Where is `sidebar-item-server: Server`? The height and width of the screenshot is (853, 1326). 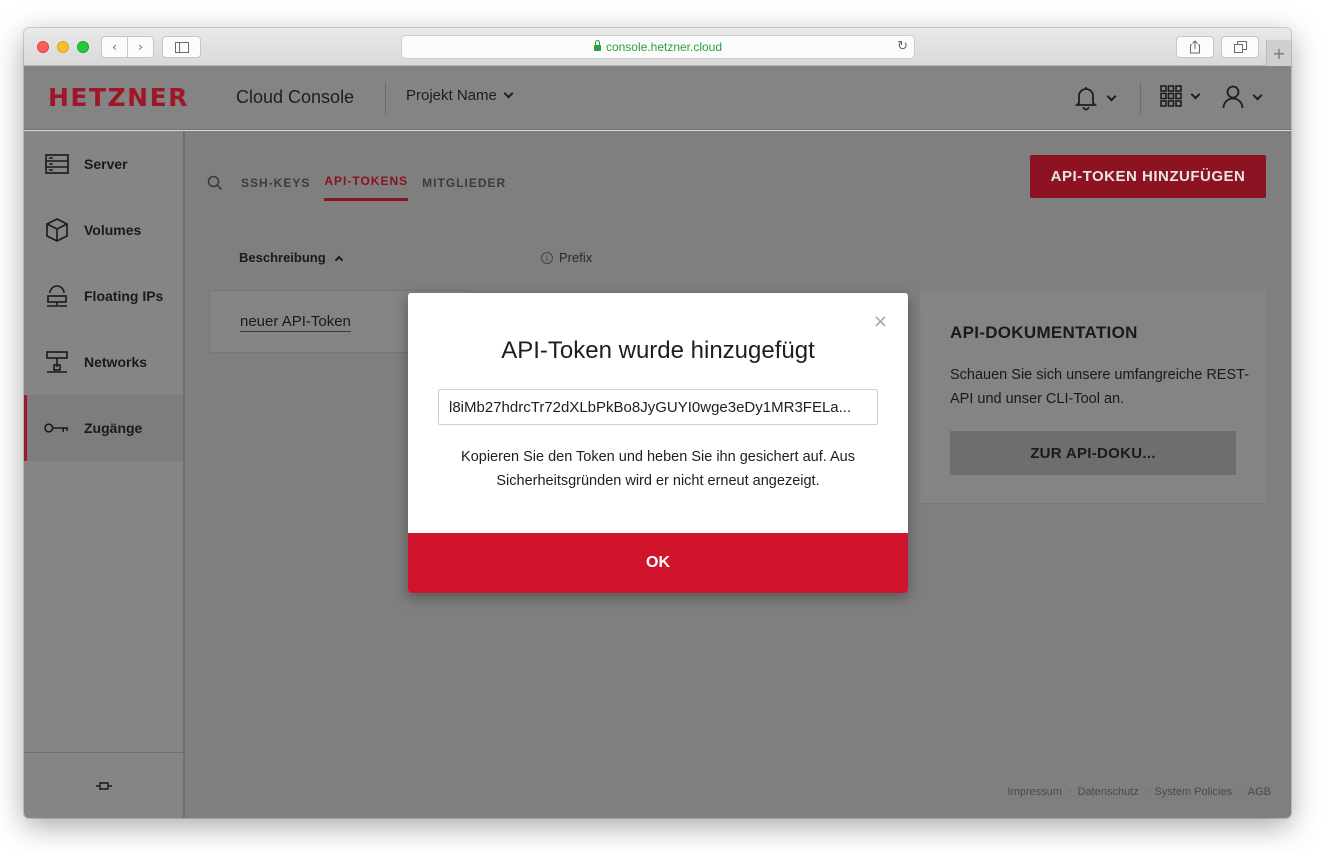
sidebar-item-server: Server is located at coordinates (103, 164).